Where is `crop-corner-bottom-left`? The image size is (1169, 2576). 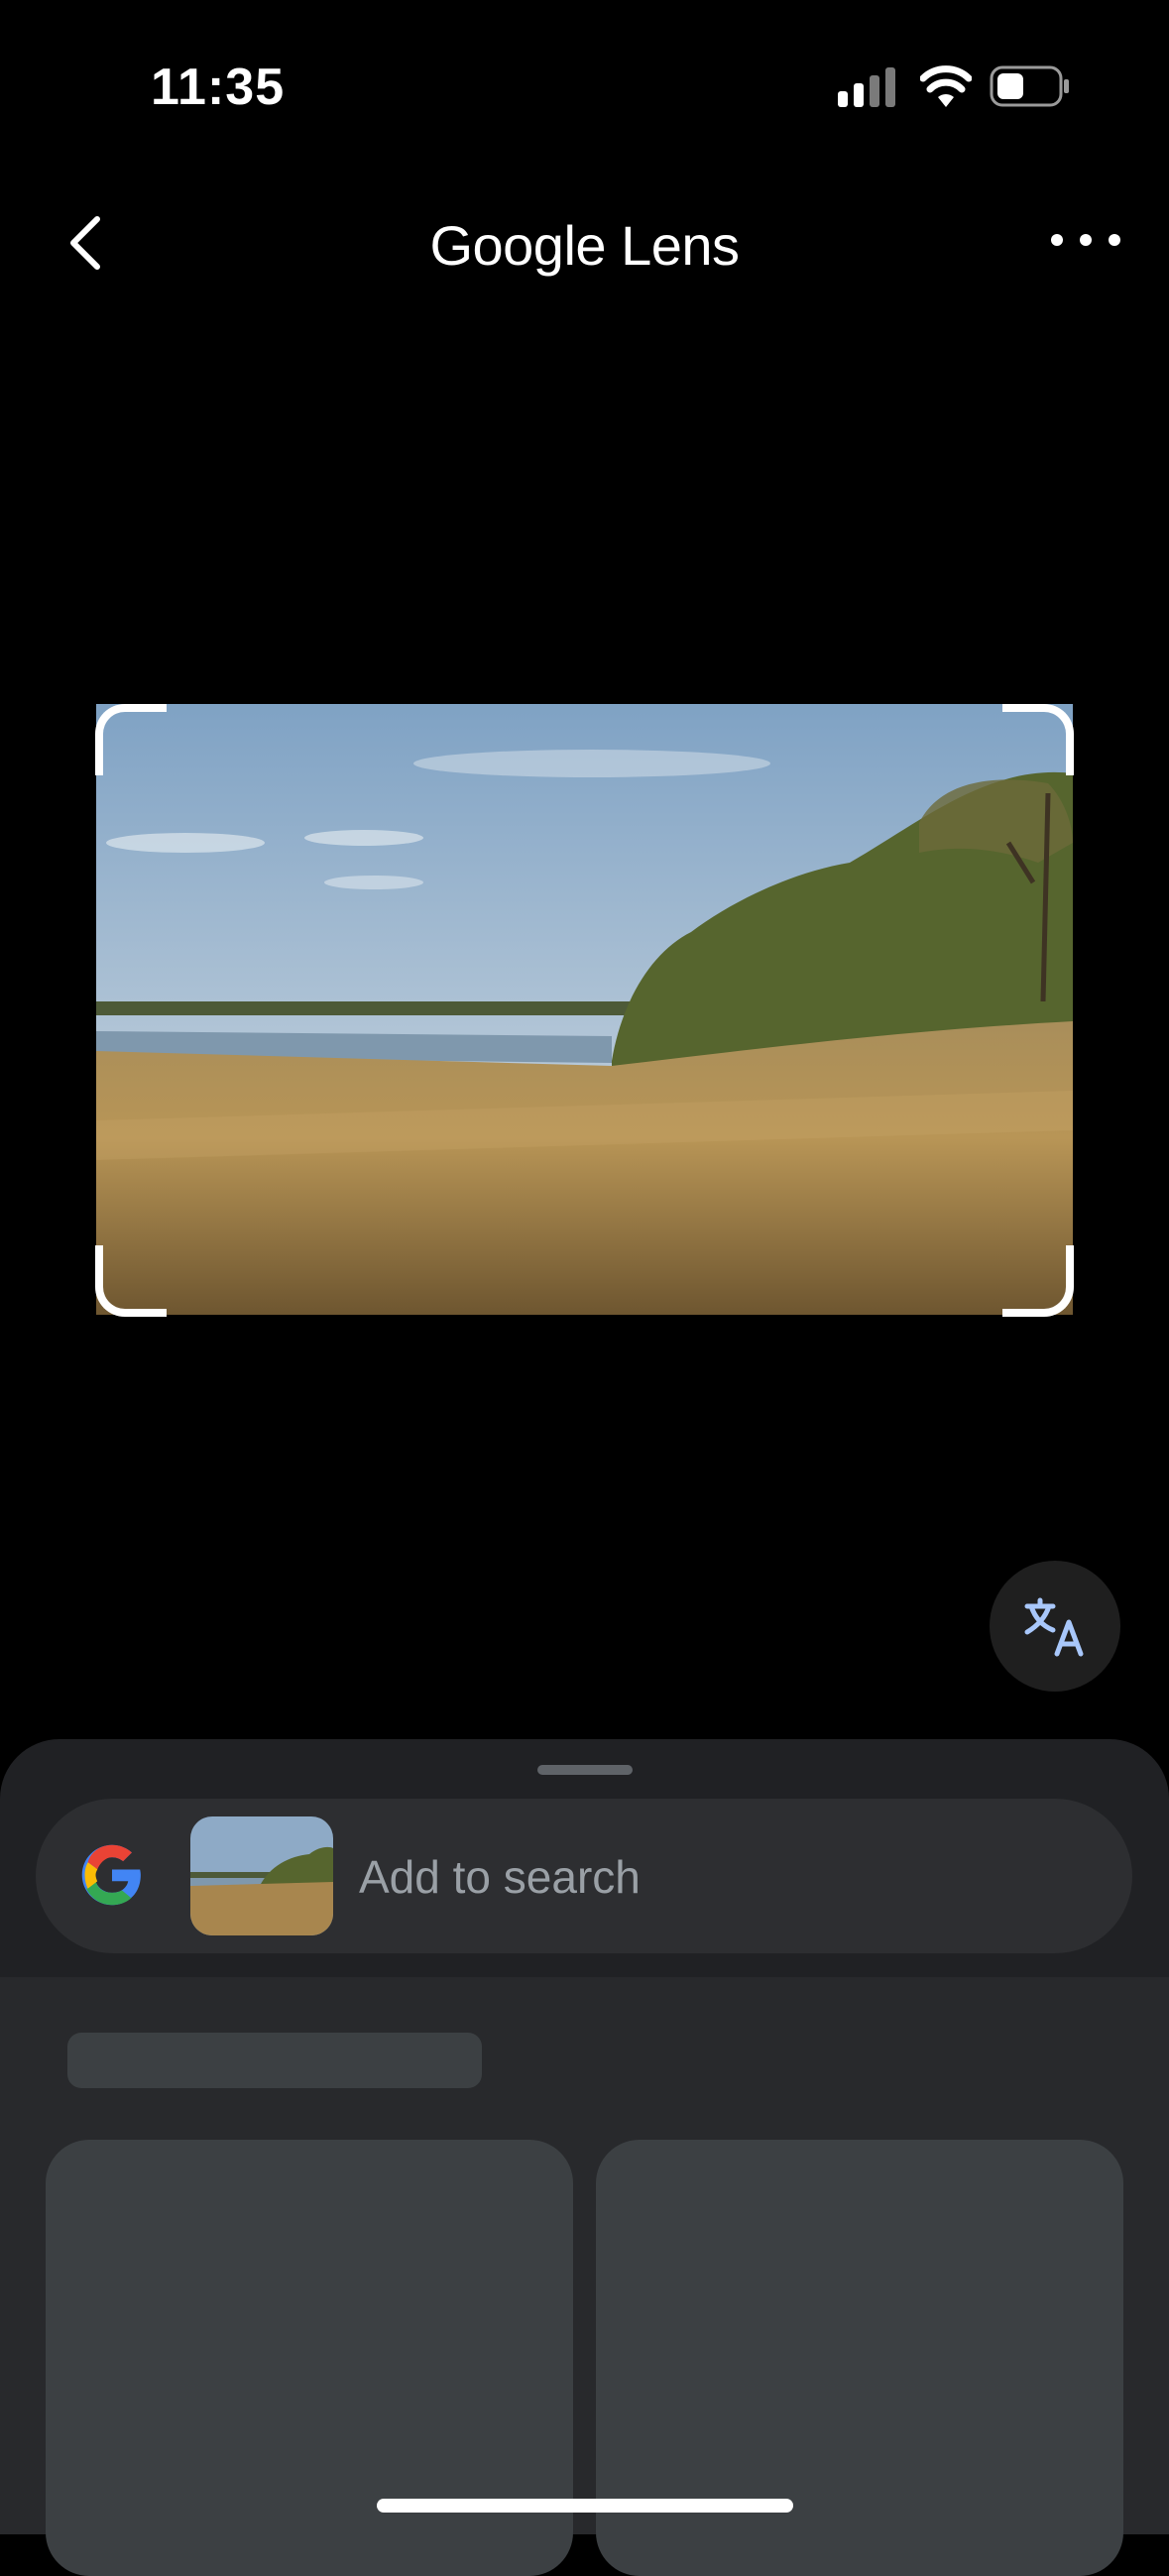
crop-corner-bottom-left is located at coordinates (131, 1281).